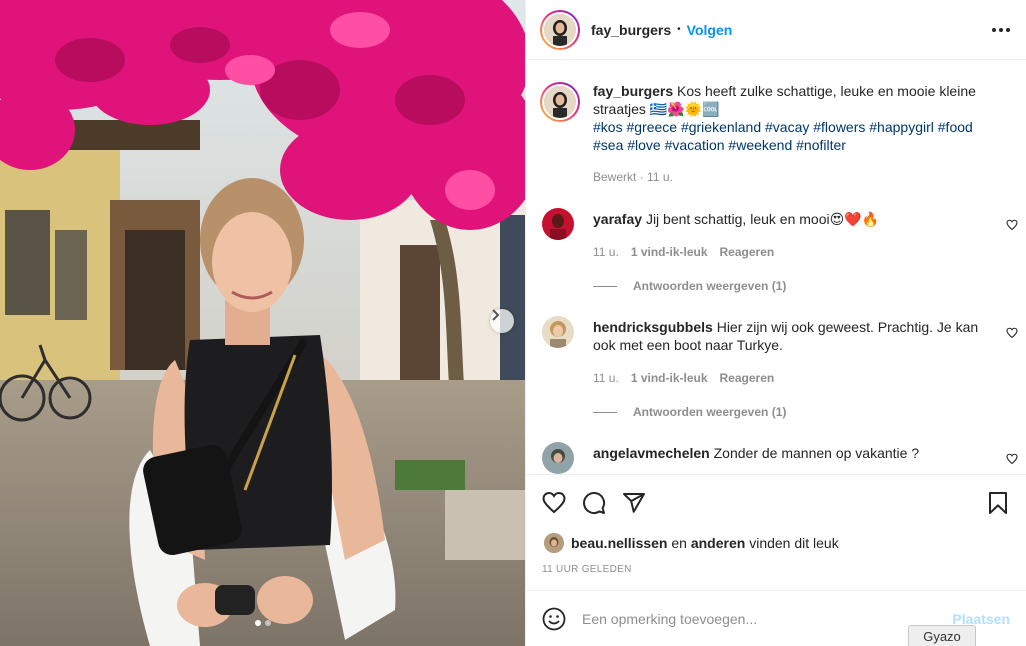 This screenshot has height=646, width=1026. I want to click on carousel-dot, so click(267, 623).